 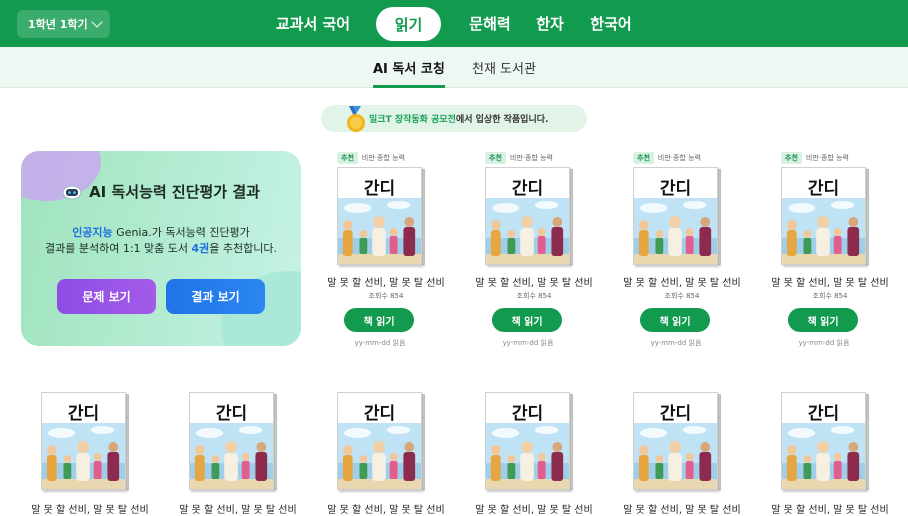 What do you see at coordinates (408, 24) in the screenshot?
I see `nav-reading: 읽기` at bounding box center [408, 24].